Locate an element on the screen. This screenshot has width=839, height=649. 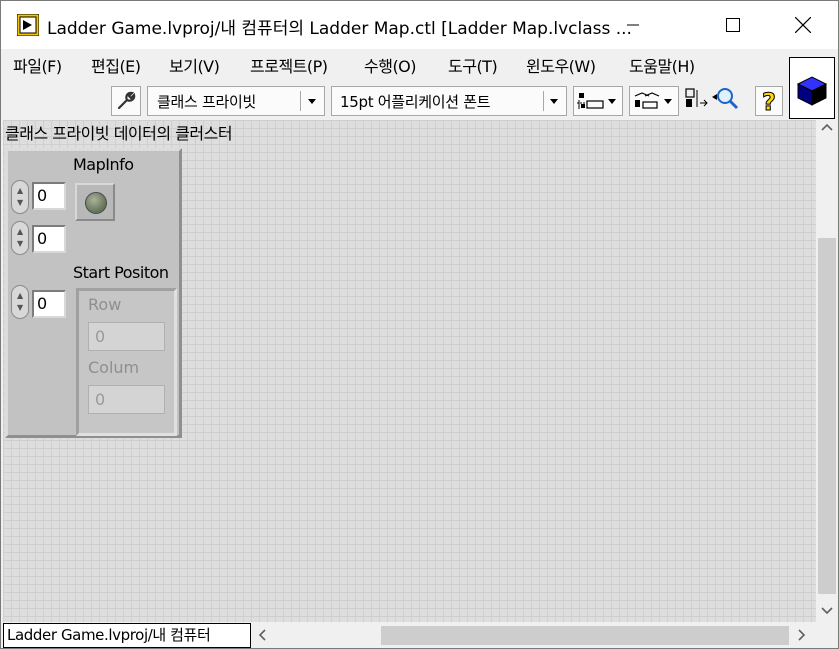
numeric-input-2: 0 is located at coordinates (49, 239).